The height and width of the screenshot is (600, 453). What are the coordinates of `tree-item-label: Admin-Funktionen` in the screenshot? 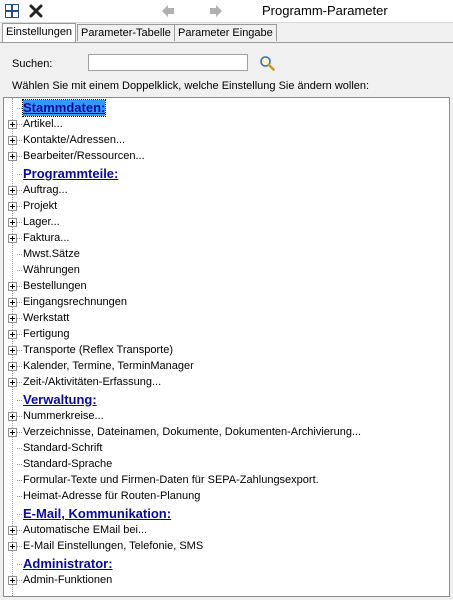 It's located at (68, 580).